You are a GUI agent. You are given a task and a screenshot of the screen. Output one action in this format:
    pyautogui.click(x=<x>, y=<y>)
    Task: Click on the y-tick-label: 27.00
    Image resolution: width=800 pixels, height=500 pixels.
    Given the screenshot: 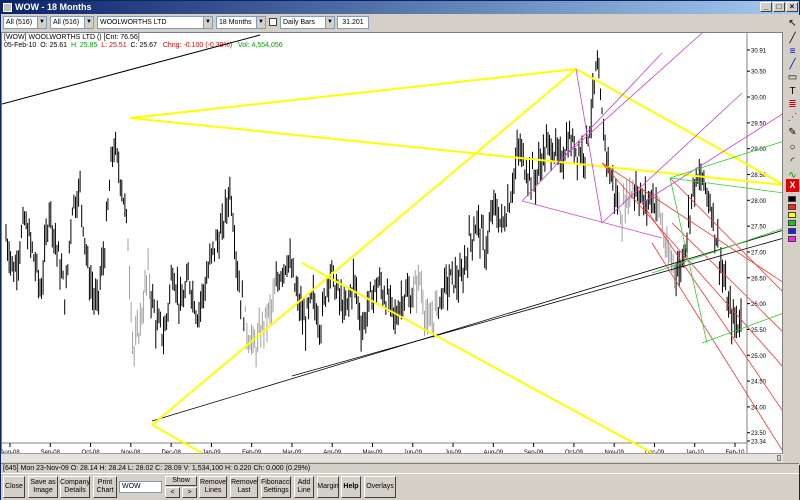 What is the action you would take?
    pyautogui.click(x=759, y=253)
    